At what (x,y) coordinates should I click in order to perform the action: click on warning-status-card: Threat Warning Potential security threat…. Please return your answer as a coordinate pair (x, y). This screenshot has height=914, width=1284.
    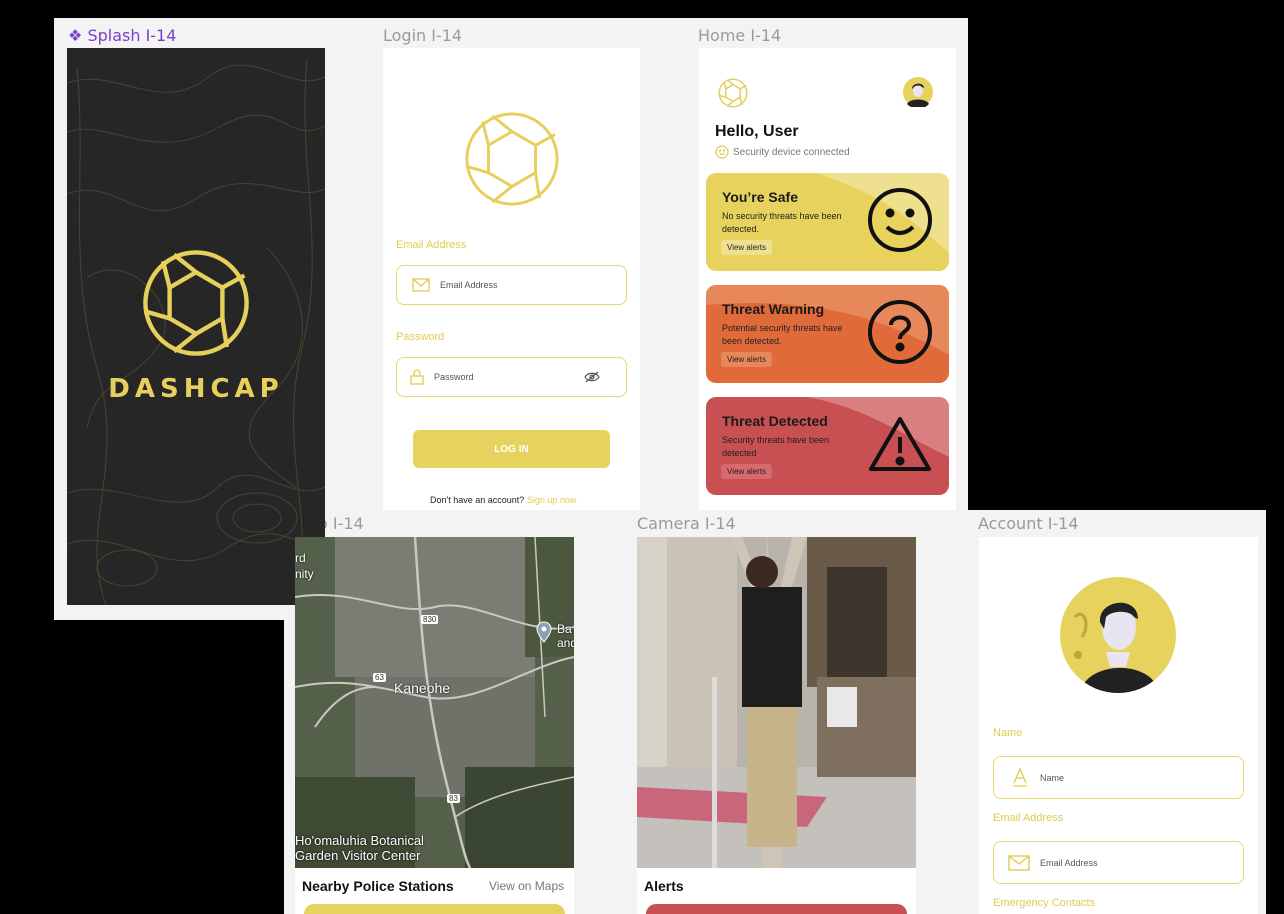
    Looking at the image, I should click on (827, 334).